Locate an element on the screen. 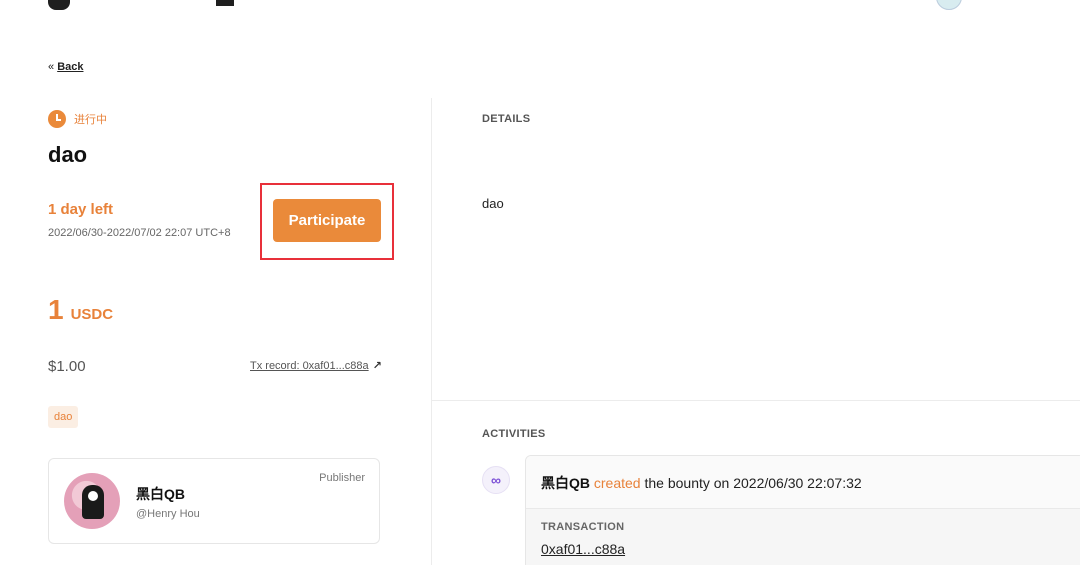  logo is located at coordinates (59, 5).